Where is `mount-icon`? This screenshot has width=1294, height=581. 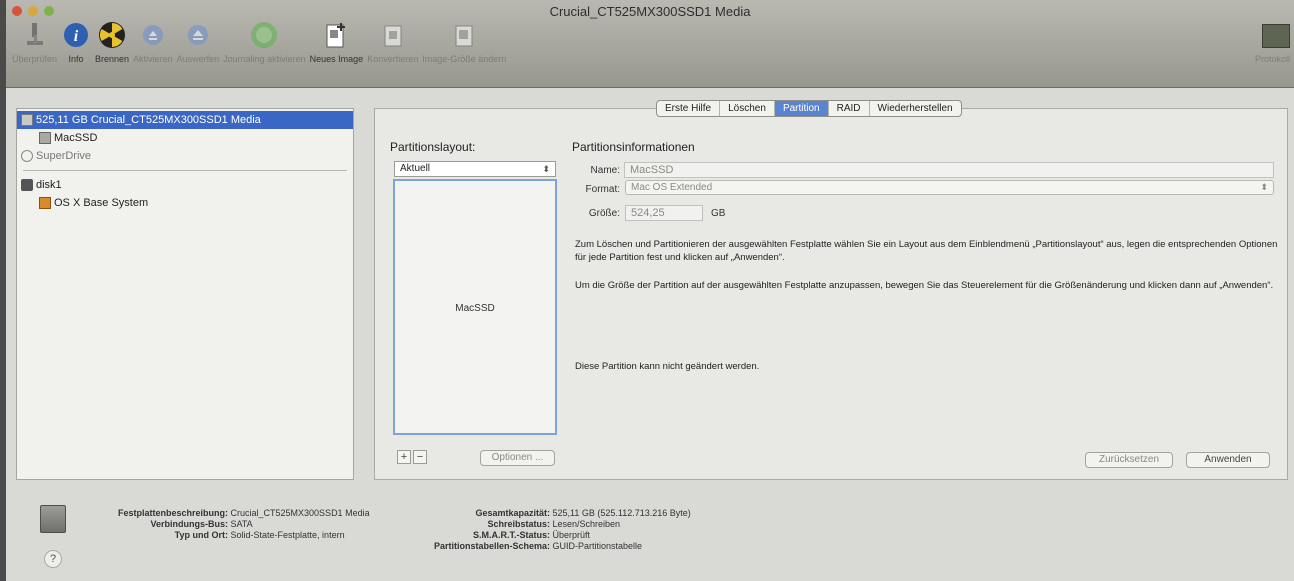 mount-icon is located at coordinates (153, 35).